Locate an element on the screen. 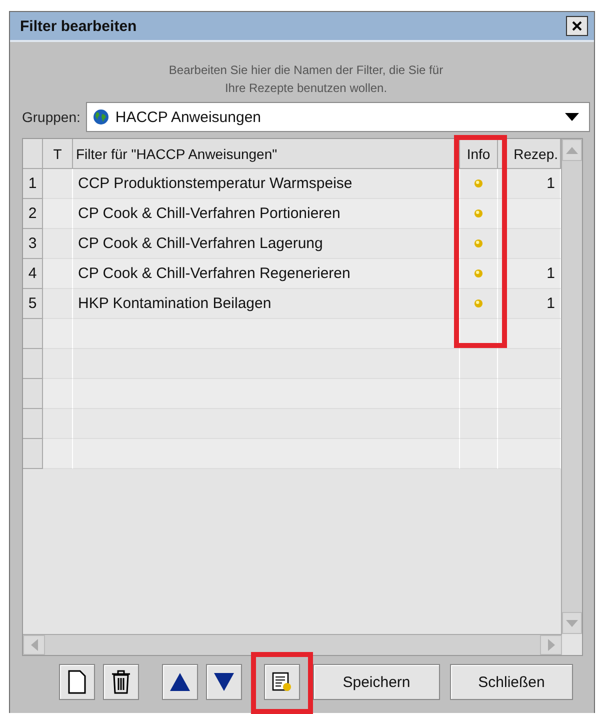 This screenshot has width=597, height=714. scroll-right-icon is located at coordinates (551, 645).